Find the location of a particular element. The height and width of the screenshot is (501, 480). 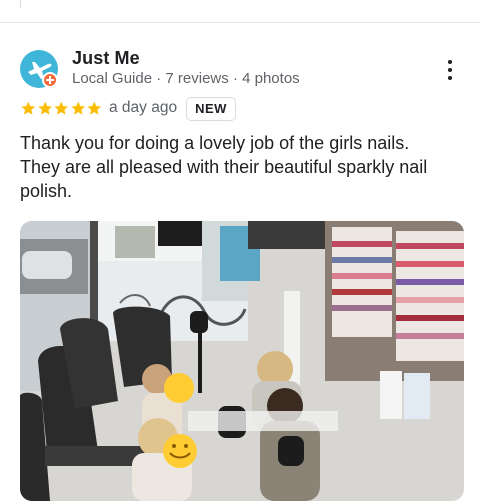

top-divider is located at coordinates (240, 11).